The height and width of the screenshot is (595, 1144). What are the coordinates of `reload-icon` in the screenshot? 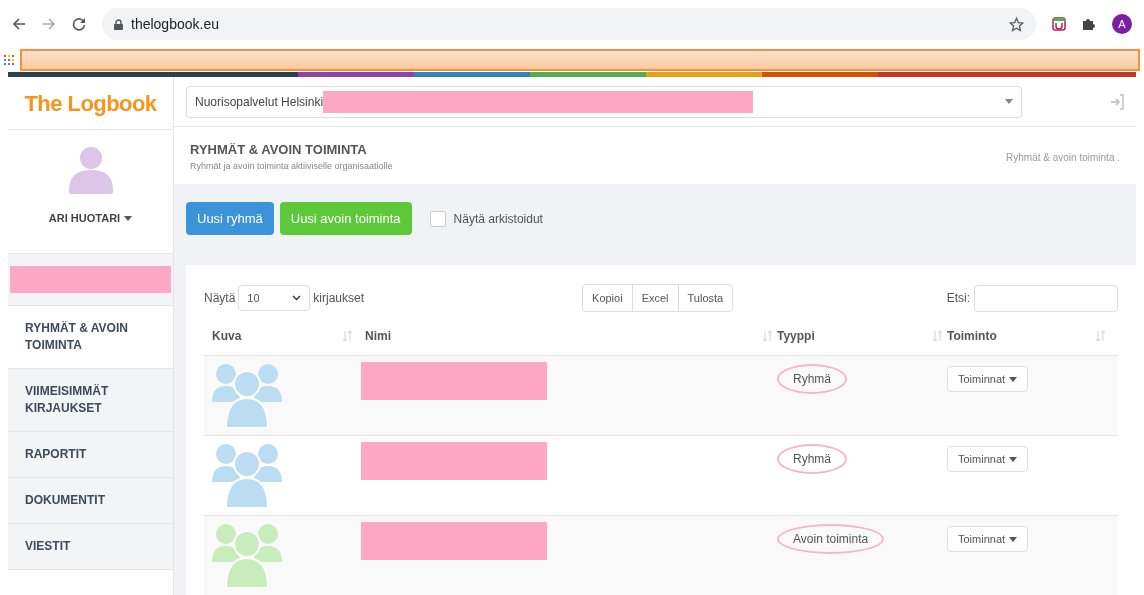 It's located at (79, 24).